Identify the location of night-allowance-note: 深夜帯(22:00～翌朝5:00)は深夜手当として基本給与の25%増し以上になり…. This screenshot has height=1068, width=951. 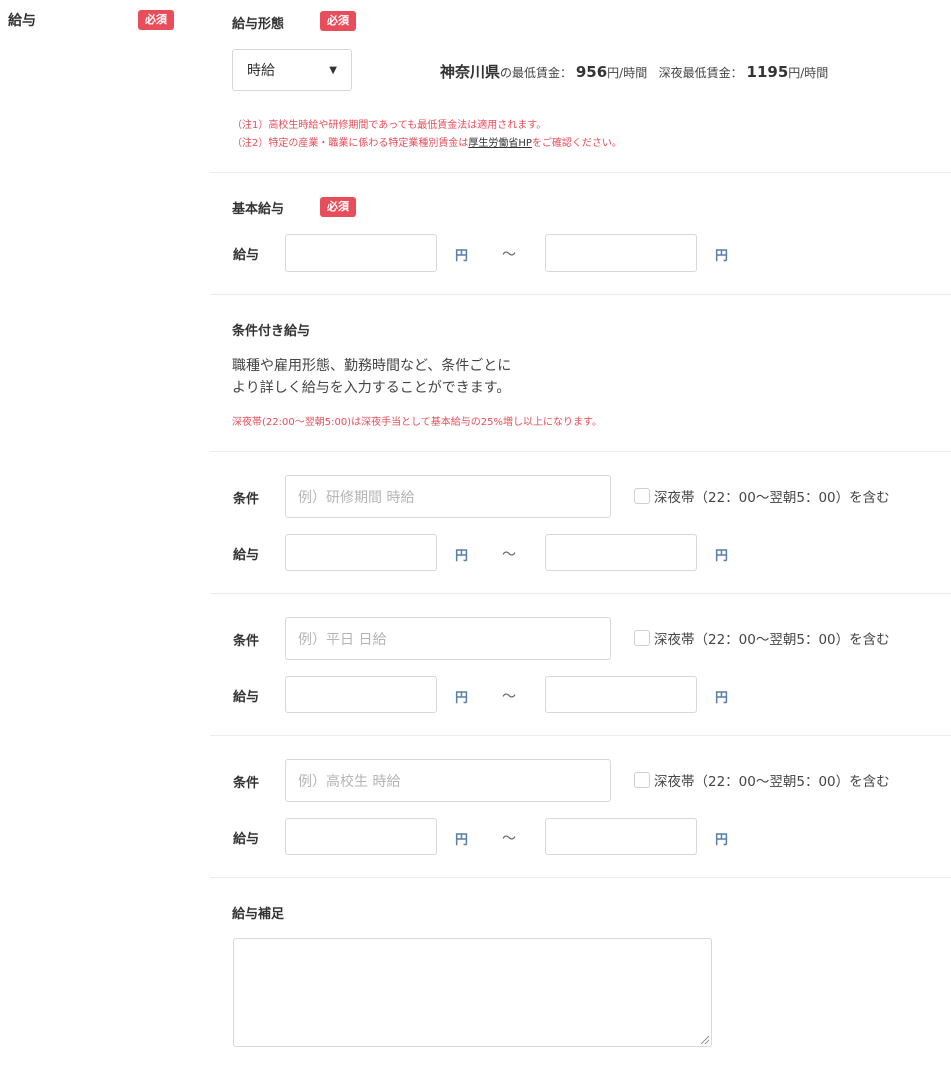
(417, 422).